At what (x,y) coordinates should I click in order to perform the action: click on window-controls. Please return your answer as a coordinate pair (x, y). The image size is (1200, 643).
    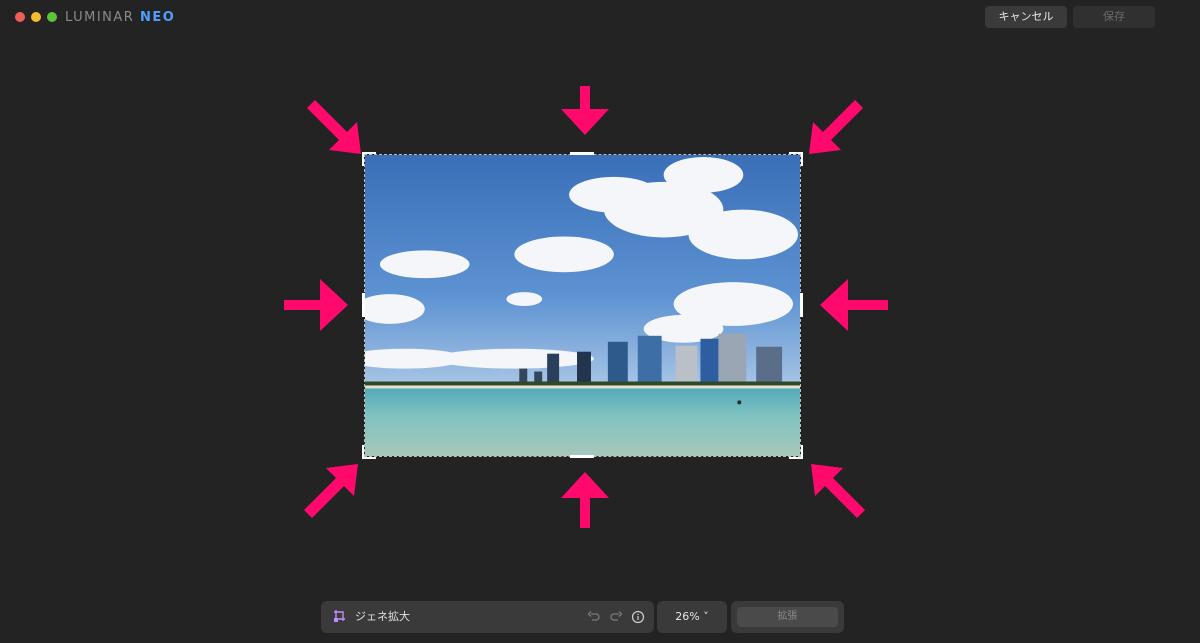
    Looking at the image, I should click on (36, 17).